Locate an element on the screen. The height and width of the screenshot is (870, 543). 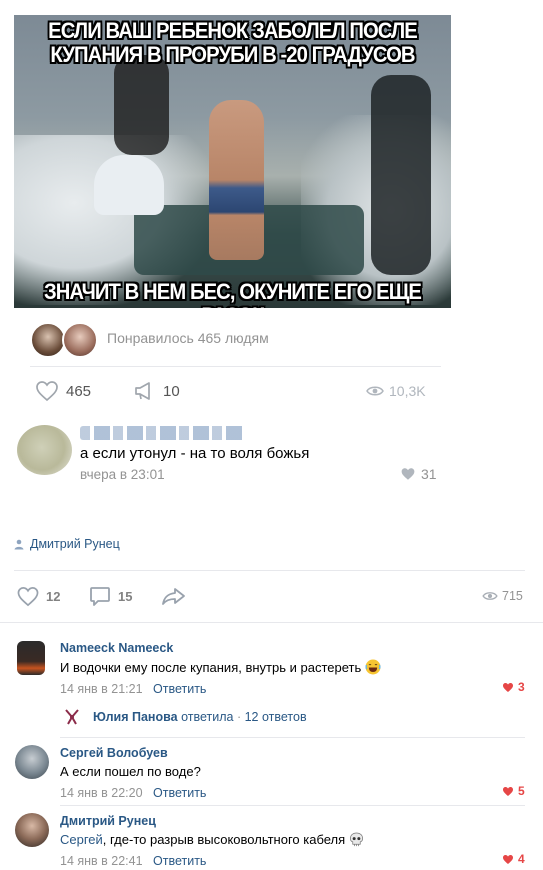
post-like-button: 12 is located at coordinates (38, 596).